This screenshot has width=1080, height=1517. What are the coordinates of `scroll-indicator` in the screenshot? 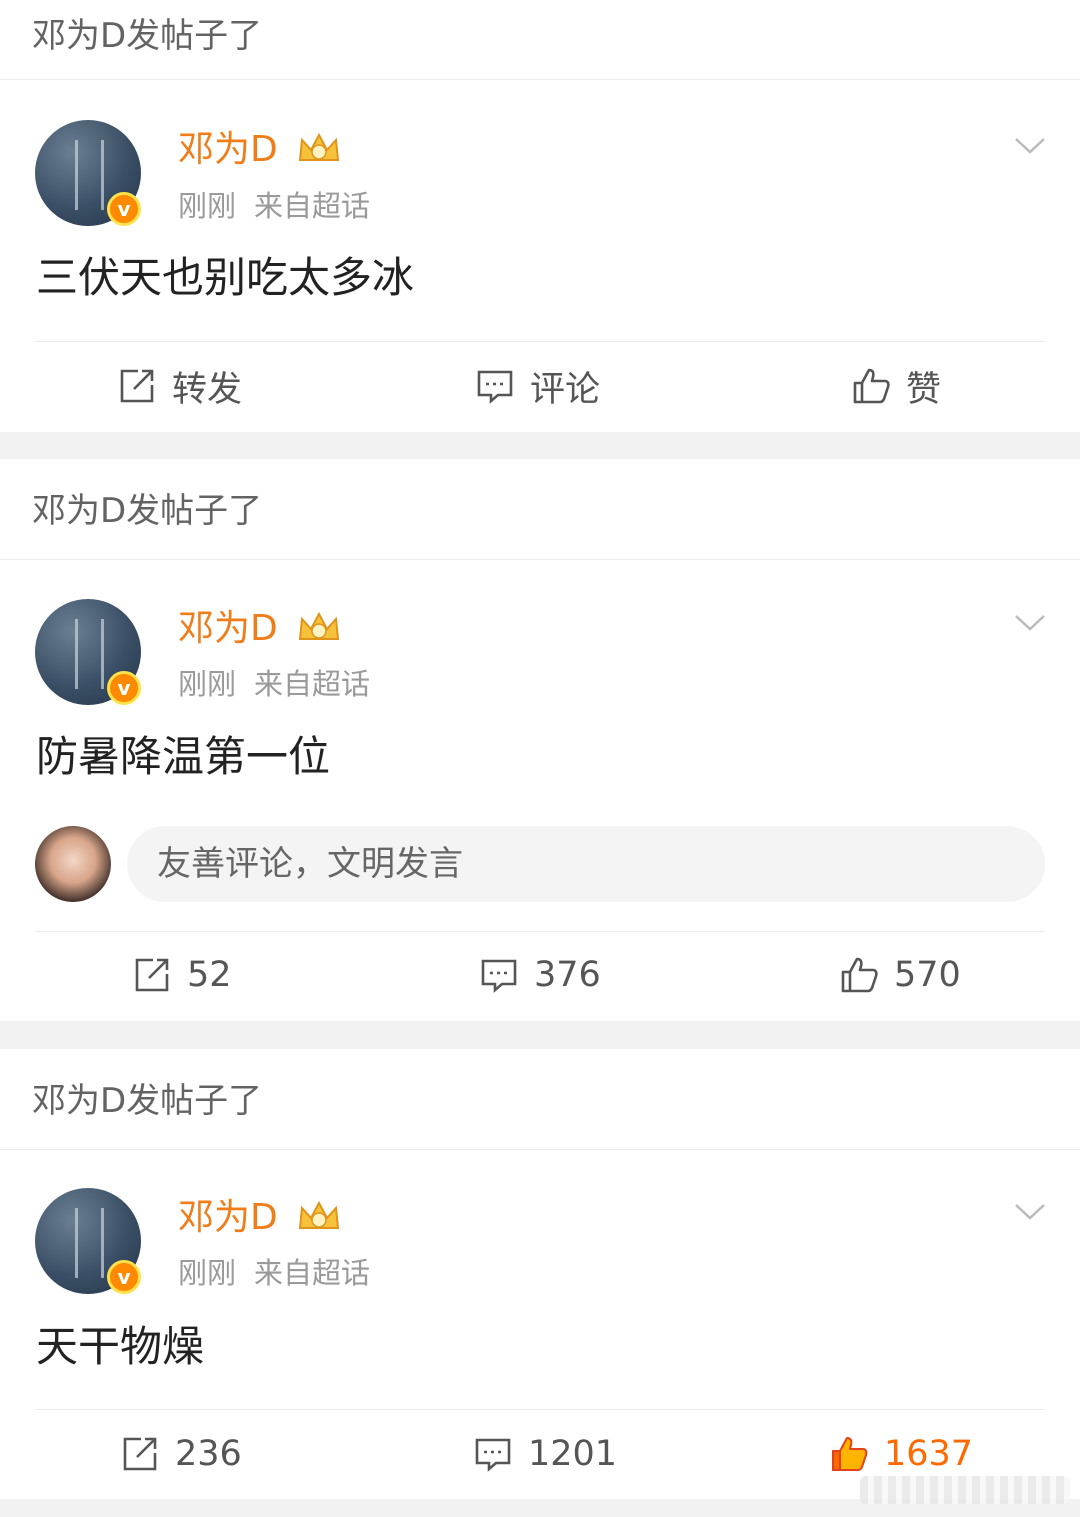 It's located at (965, 1490).